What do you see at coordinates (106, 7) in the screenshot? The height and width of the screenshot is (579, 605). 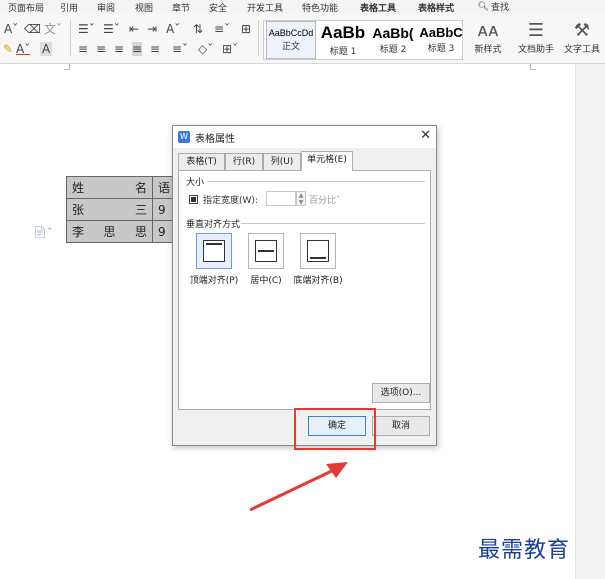 I see `menu-review: 审阅` at bounding box center [106, 7].